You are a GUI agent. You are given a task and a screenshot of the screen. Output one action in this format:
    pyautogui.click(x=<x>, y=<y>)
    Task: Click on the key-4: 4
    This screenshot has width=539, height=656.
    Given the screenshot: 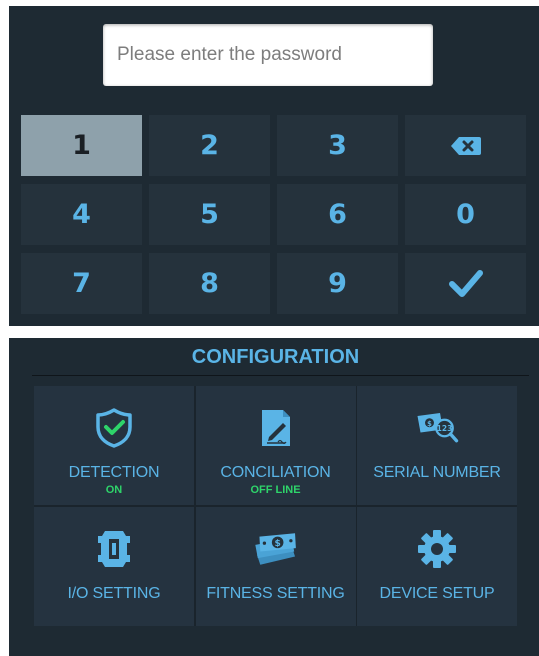 What is the action you would take?
    pyautogui.click(x=81, y=214)
    